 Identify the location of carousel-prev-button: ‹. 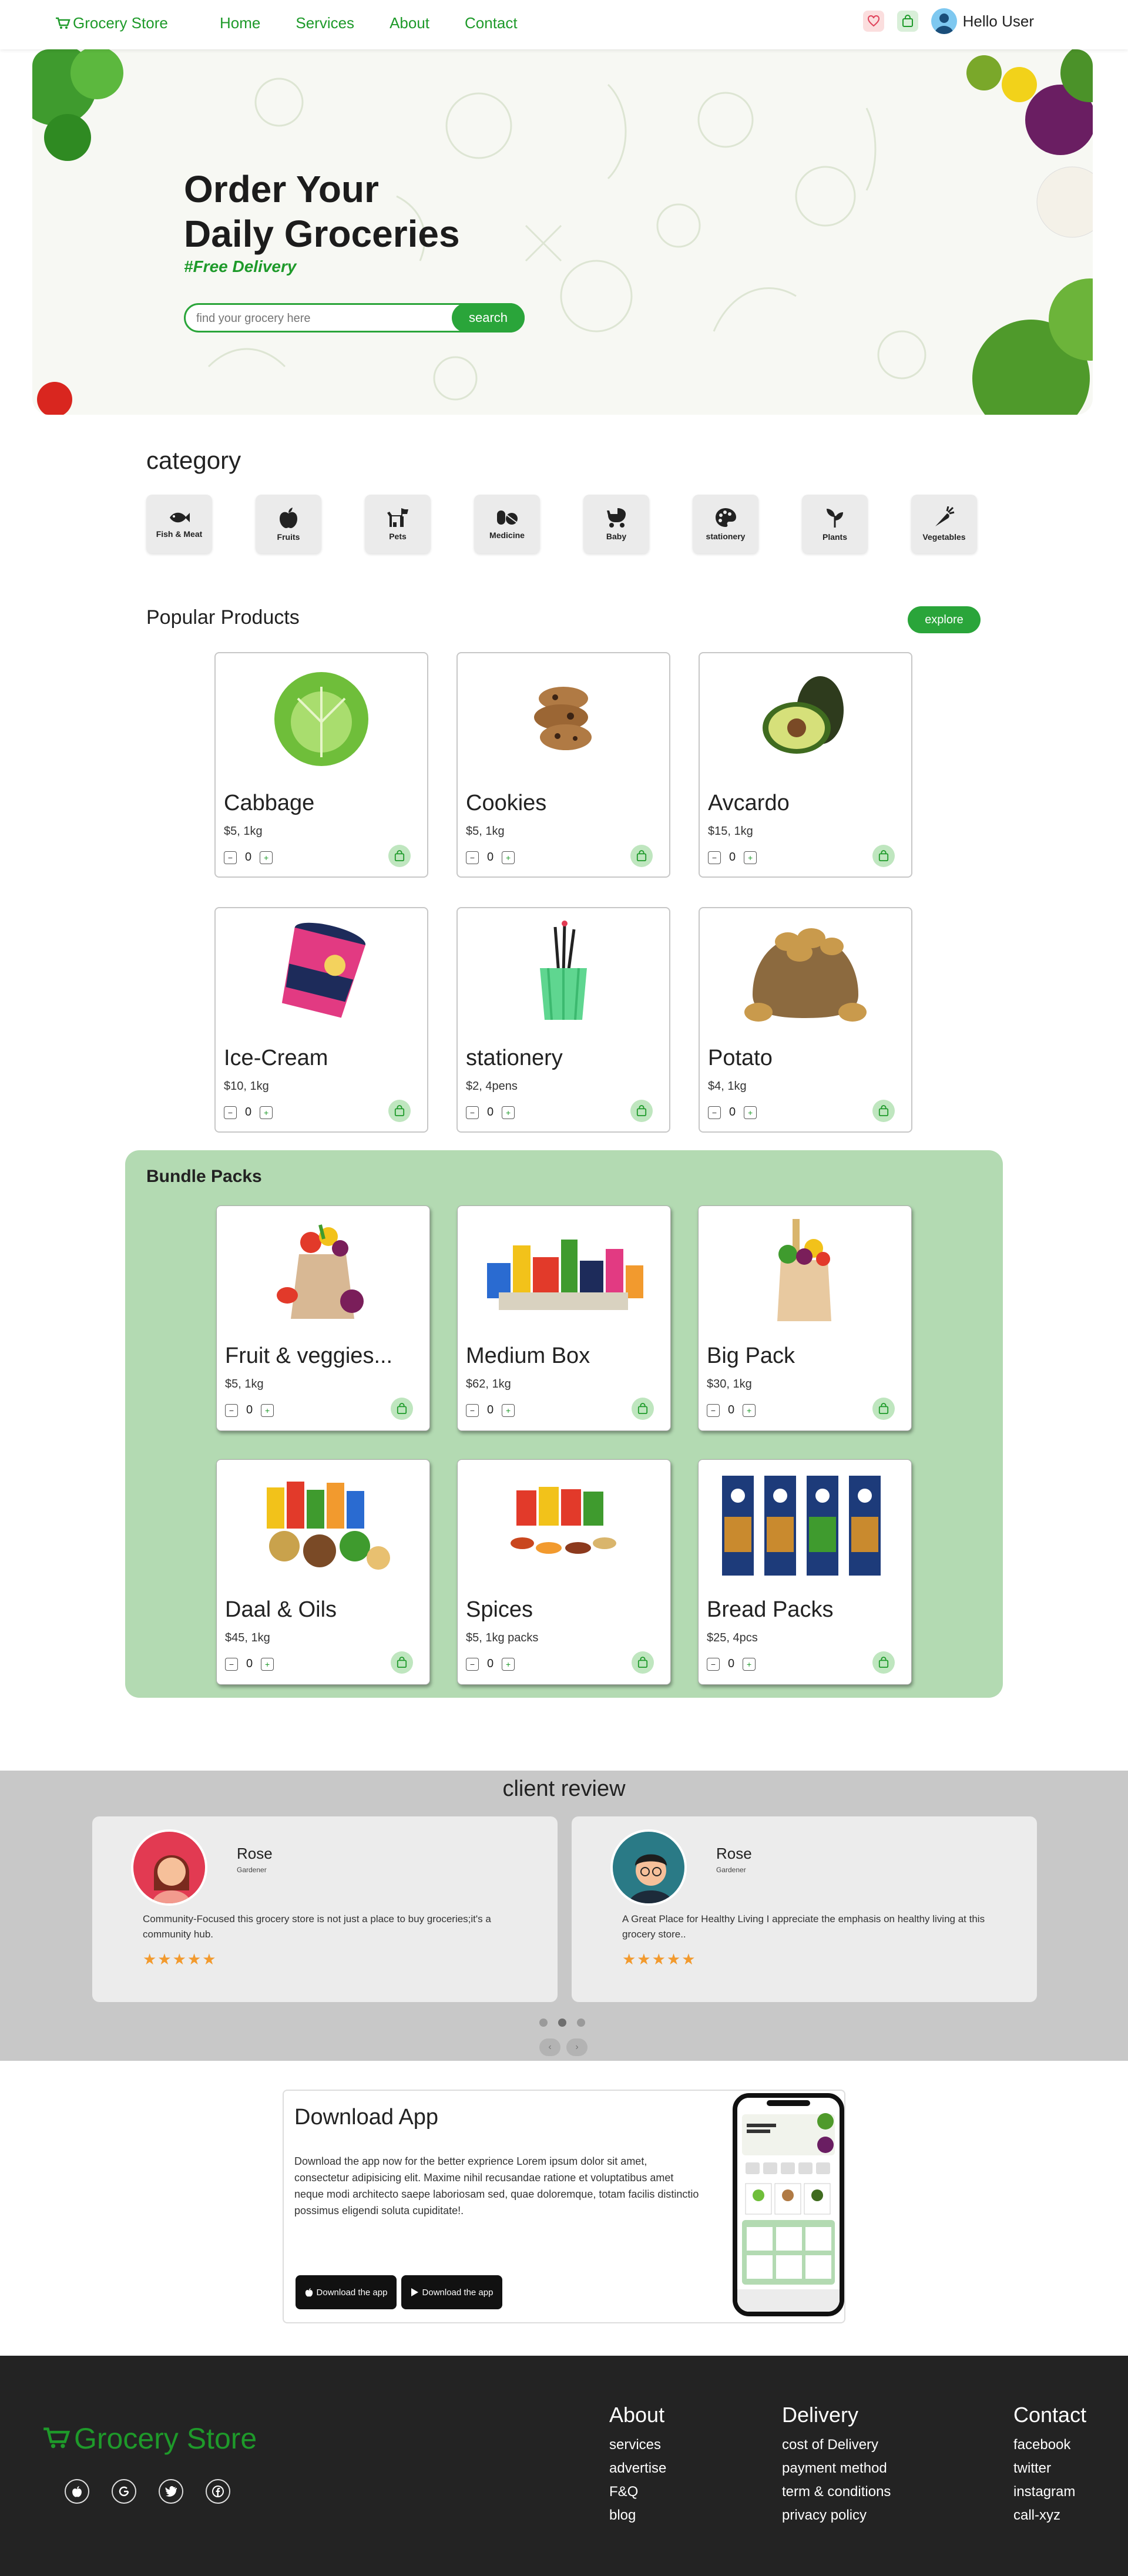
(549, 2047).